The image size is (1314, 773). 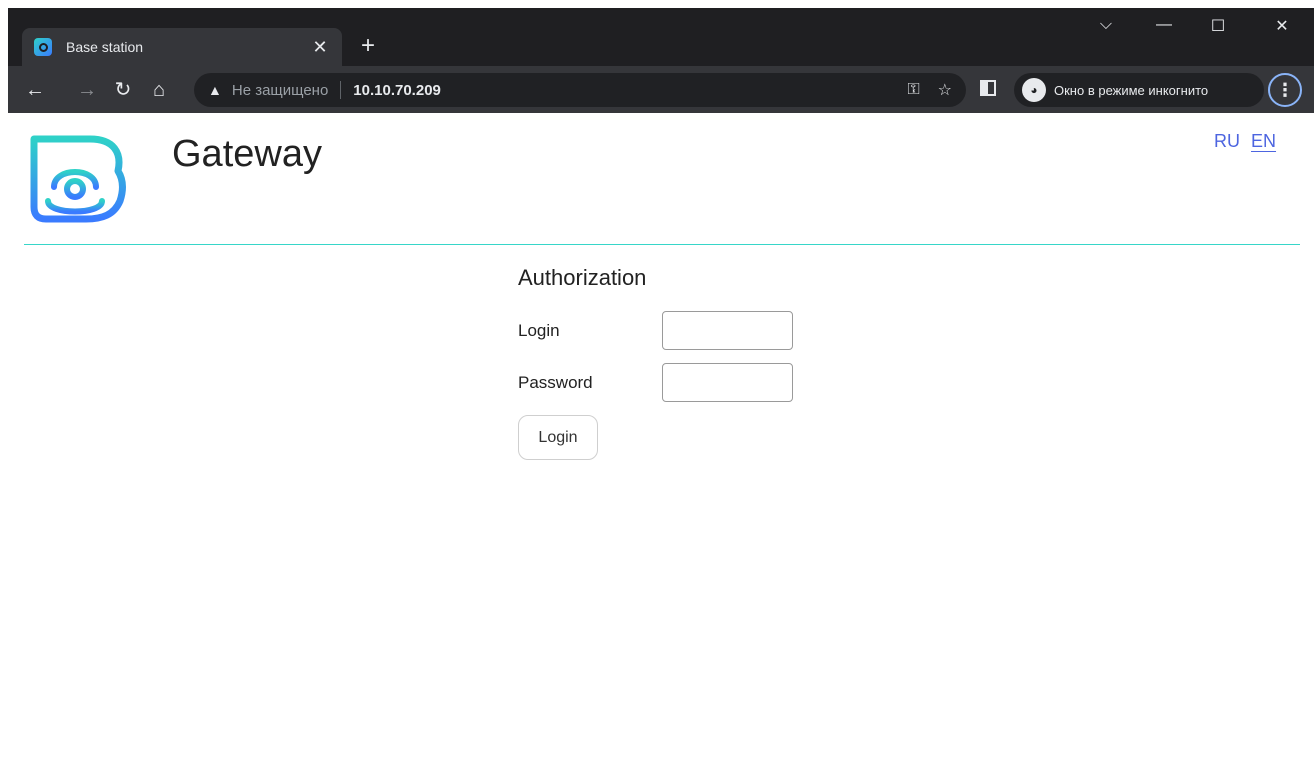 What do you see at coordinates (655, 362) in the screenshot?
I see `authorization-form: Authorization Login Password Login` at bounding box center [655, 362].